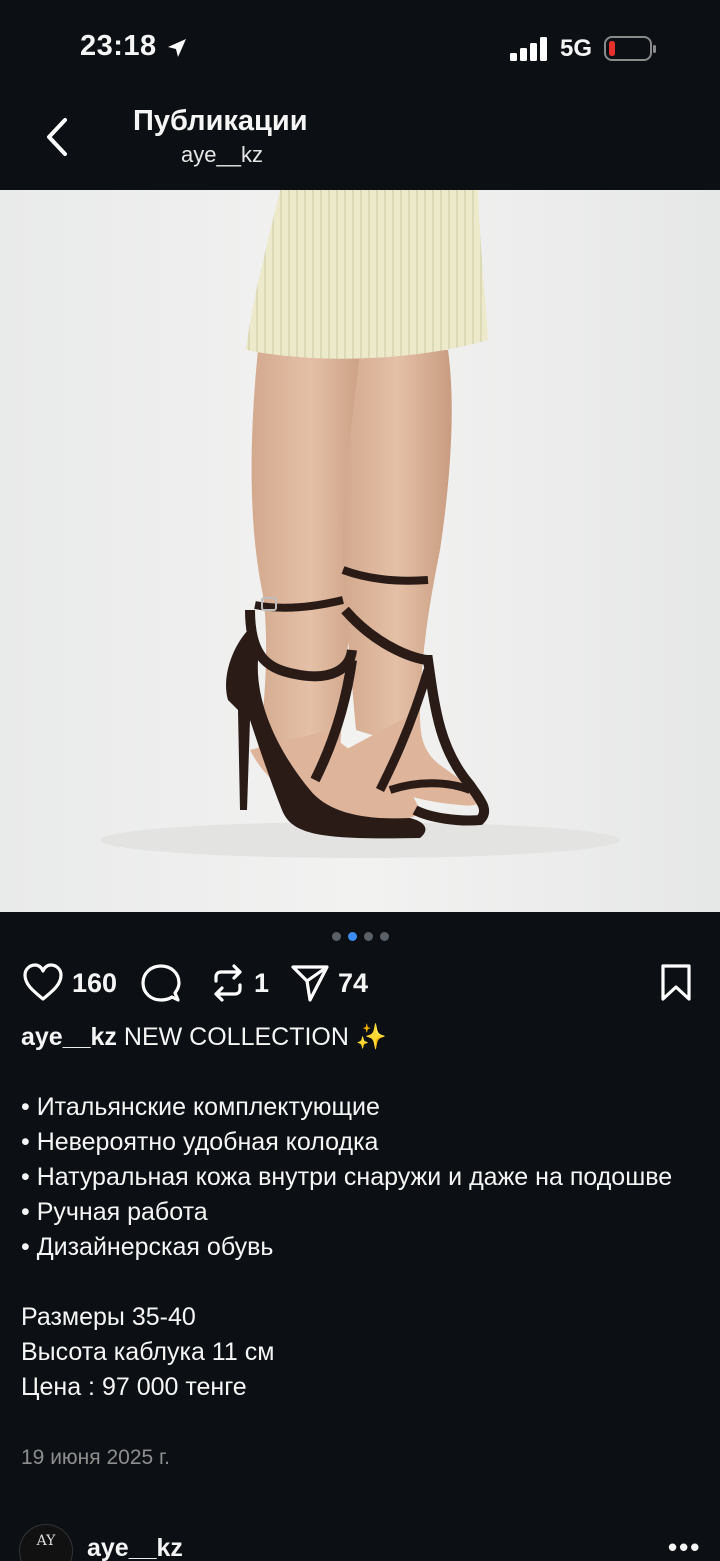  What do you see at coordinates (222, 155) in the screenshot?
I see `header-username: aye__kz` at bounding box center [222, 155].